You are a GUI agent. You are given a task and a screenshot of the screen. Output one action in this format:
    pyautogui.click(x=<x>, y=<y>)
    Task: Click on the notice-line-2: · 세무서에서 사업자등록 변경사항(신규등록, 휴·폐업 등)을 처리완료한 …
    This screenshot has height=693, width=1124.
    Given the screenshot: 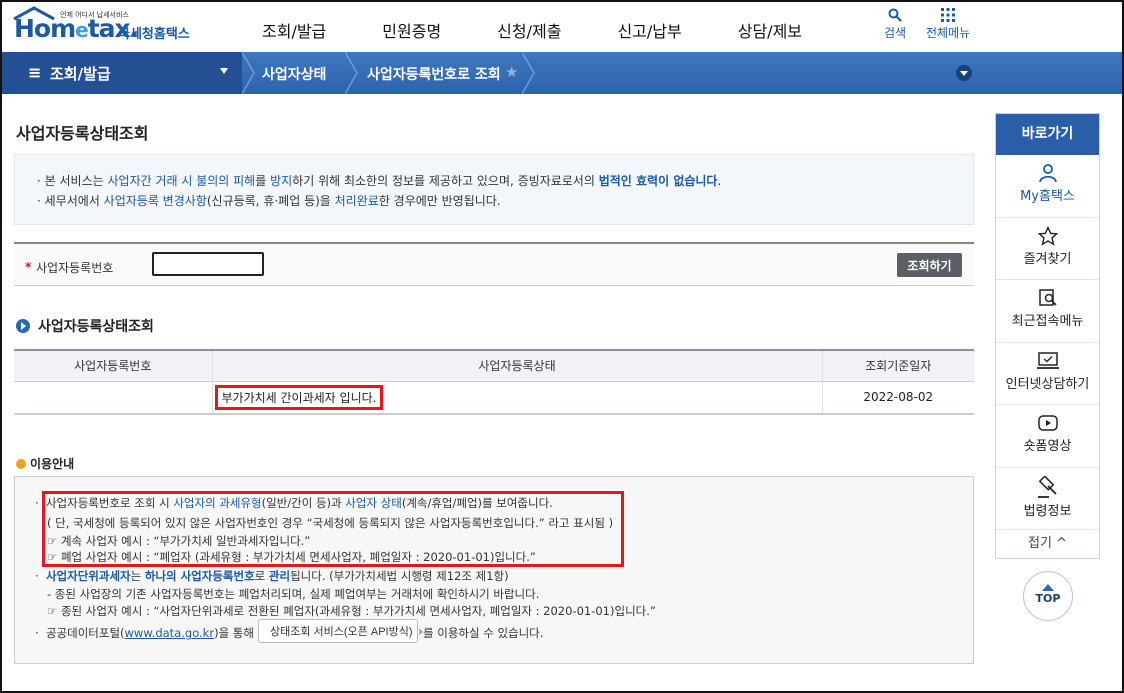 What is the action you would take?
    pyautogui.click(x=269, y=201)
    